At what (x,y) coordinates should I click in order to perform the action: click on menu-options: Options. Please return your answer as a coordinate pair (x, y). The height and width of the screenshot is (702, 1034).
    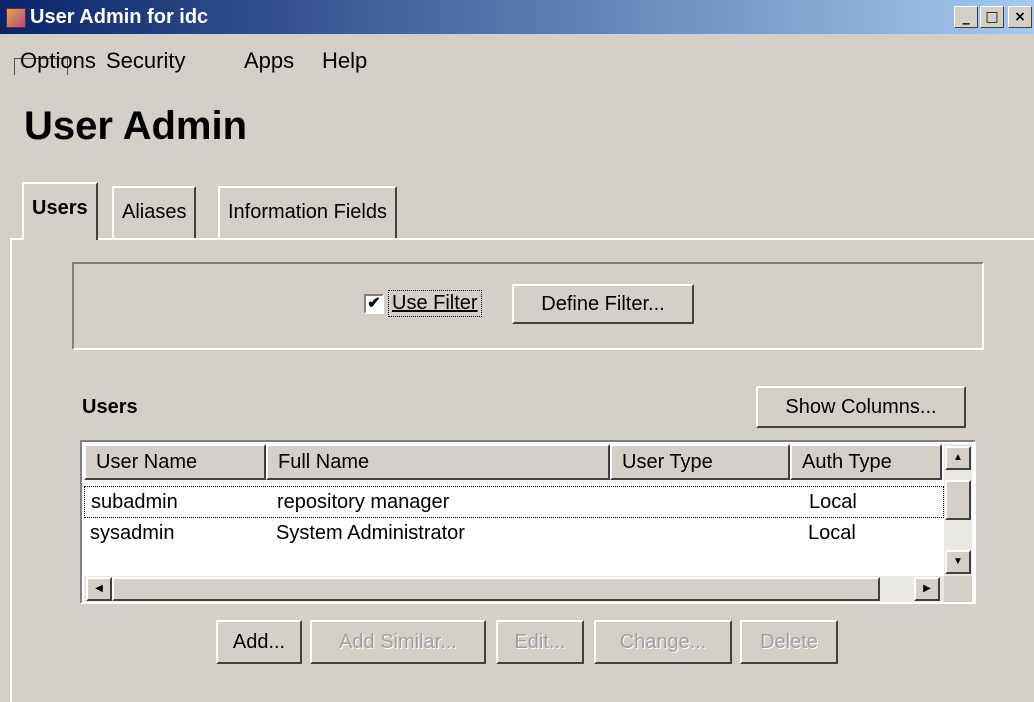
    Looking at the image, I should click on (58, 61).